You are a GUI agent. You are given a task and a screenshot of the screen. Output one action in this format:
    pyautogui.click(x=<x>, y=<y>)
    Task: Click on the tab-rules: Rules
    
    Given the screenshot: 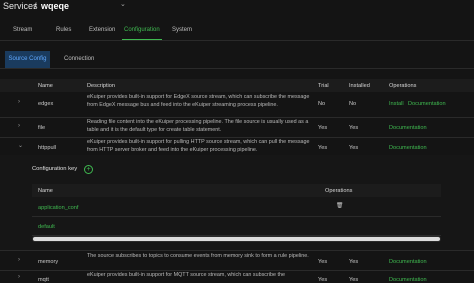 What is the action you would take?
    pyautogui.click(x=63, y=30)
    